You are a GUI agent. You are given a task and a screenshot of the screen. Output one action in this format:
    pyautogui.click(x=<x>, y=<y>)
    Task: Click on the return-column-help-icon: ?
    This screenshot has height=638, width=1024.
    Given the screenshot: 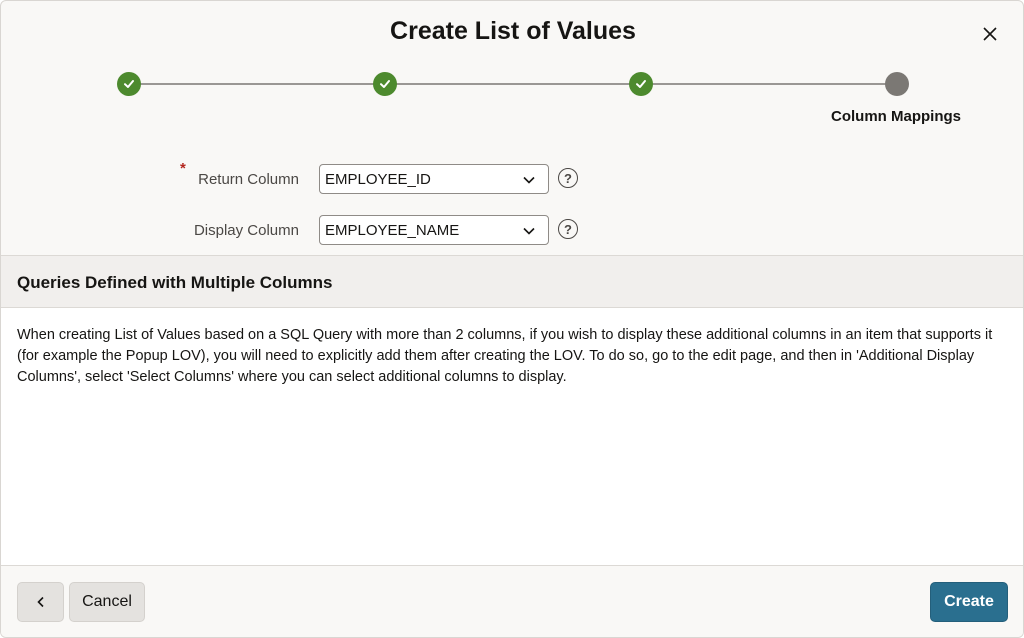 What is the action you would take?
    pyautogui.click(x=568, y=178)
    